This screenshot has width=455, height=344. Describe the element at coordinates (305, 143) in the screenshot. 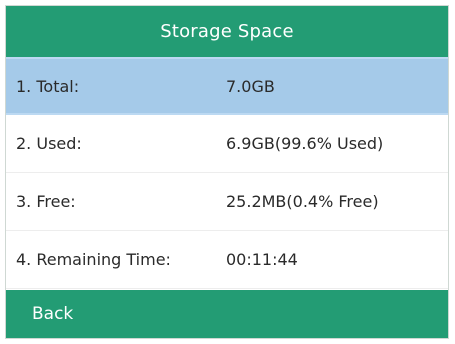

I see `row-value: 6.9GB(99.6% Used)` at that location.